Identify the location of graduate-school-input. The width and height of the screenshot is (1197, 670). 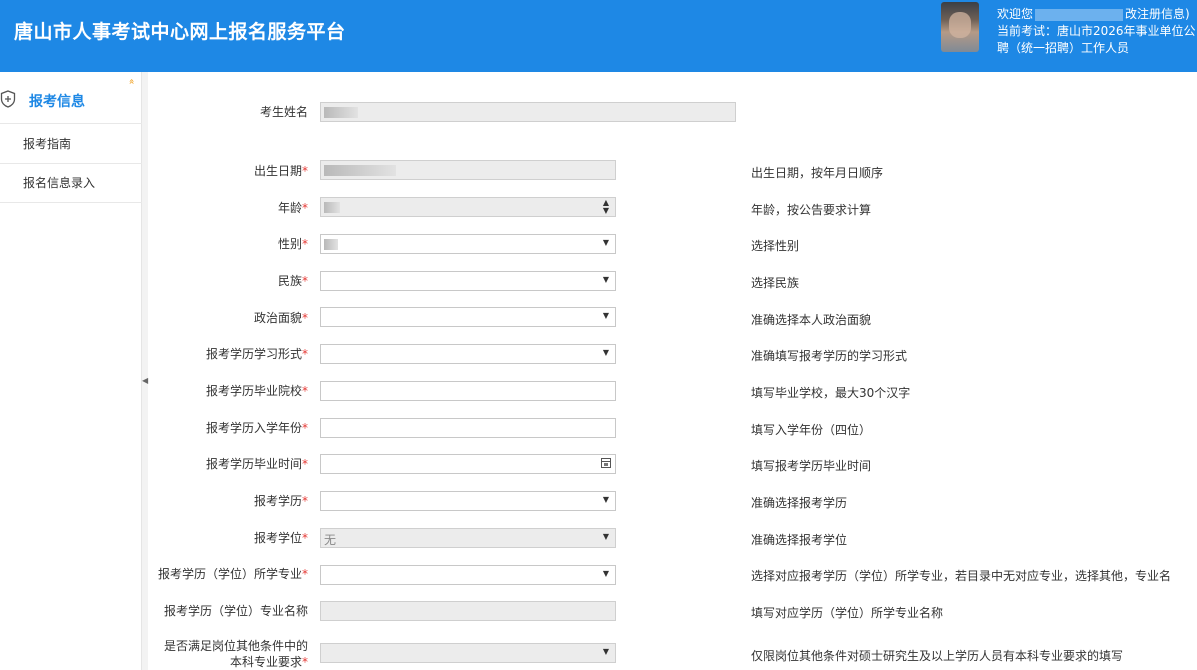
(468, 391).